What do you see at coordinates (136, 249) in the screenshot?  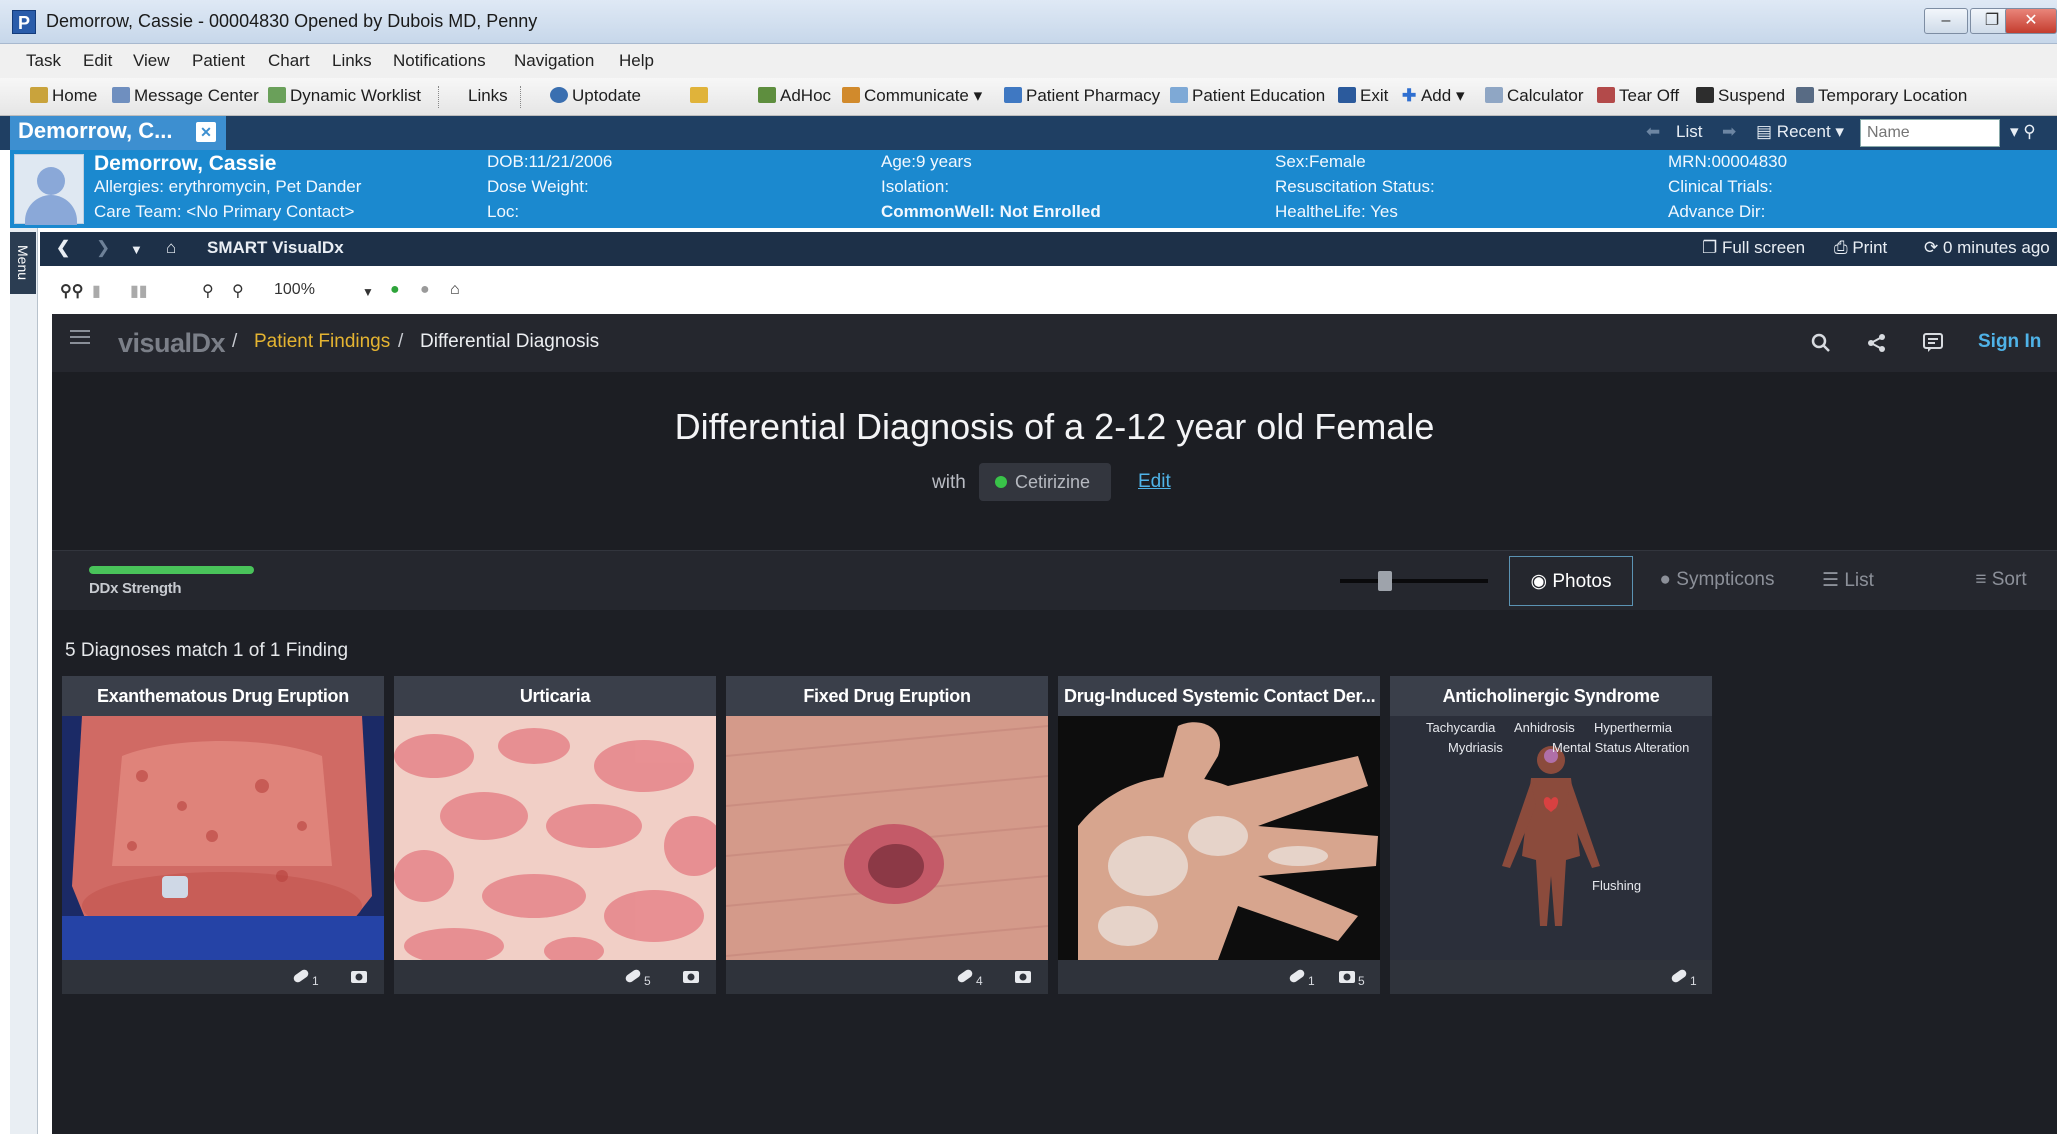 I see `history-dropdown-icon: ▼` at bounding box center [136, 249].